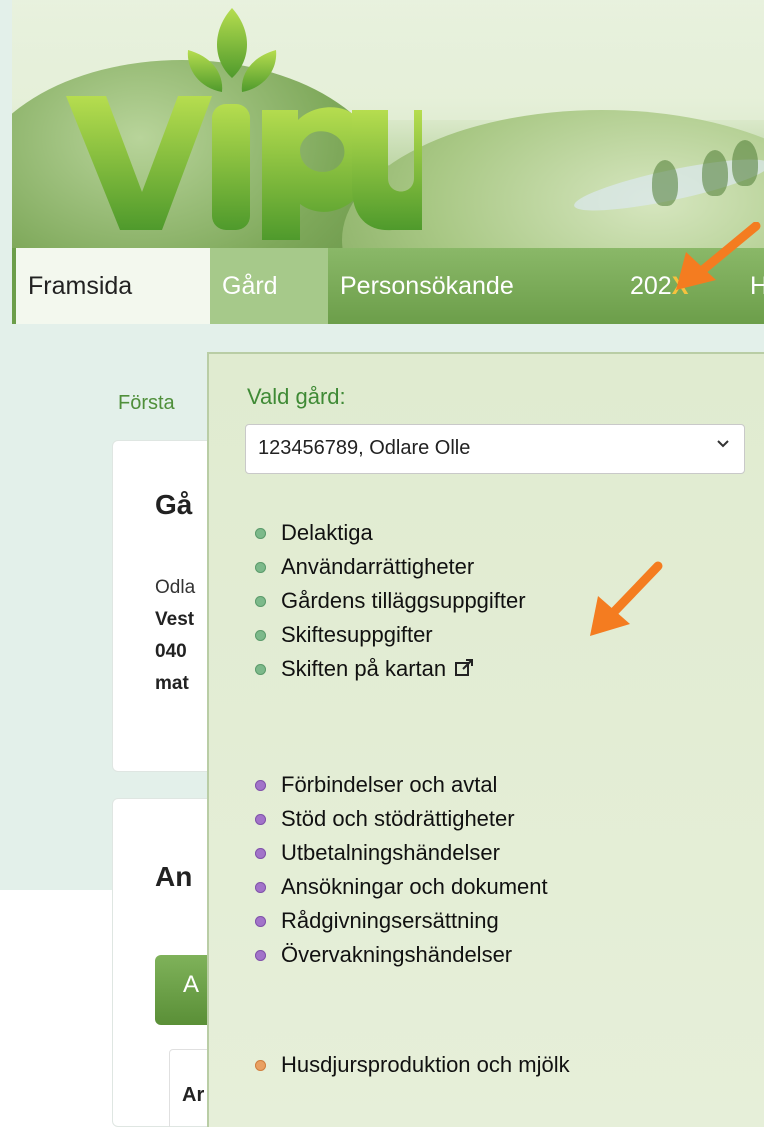 Image resolution: width=764 pixels, height=1127 pixels. Describe the element at coordinates (390, 920) in the screenshot. I see `menu-item-label: Rådgivningsersättning` at that location.